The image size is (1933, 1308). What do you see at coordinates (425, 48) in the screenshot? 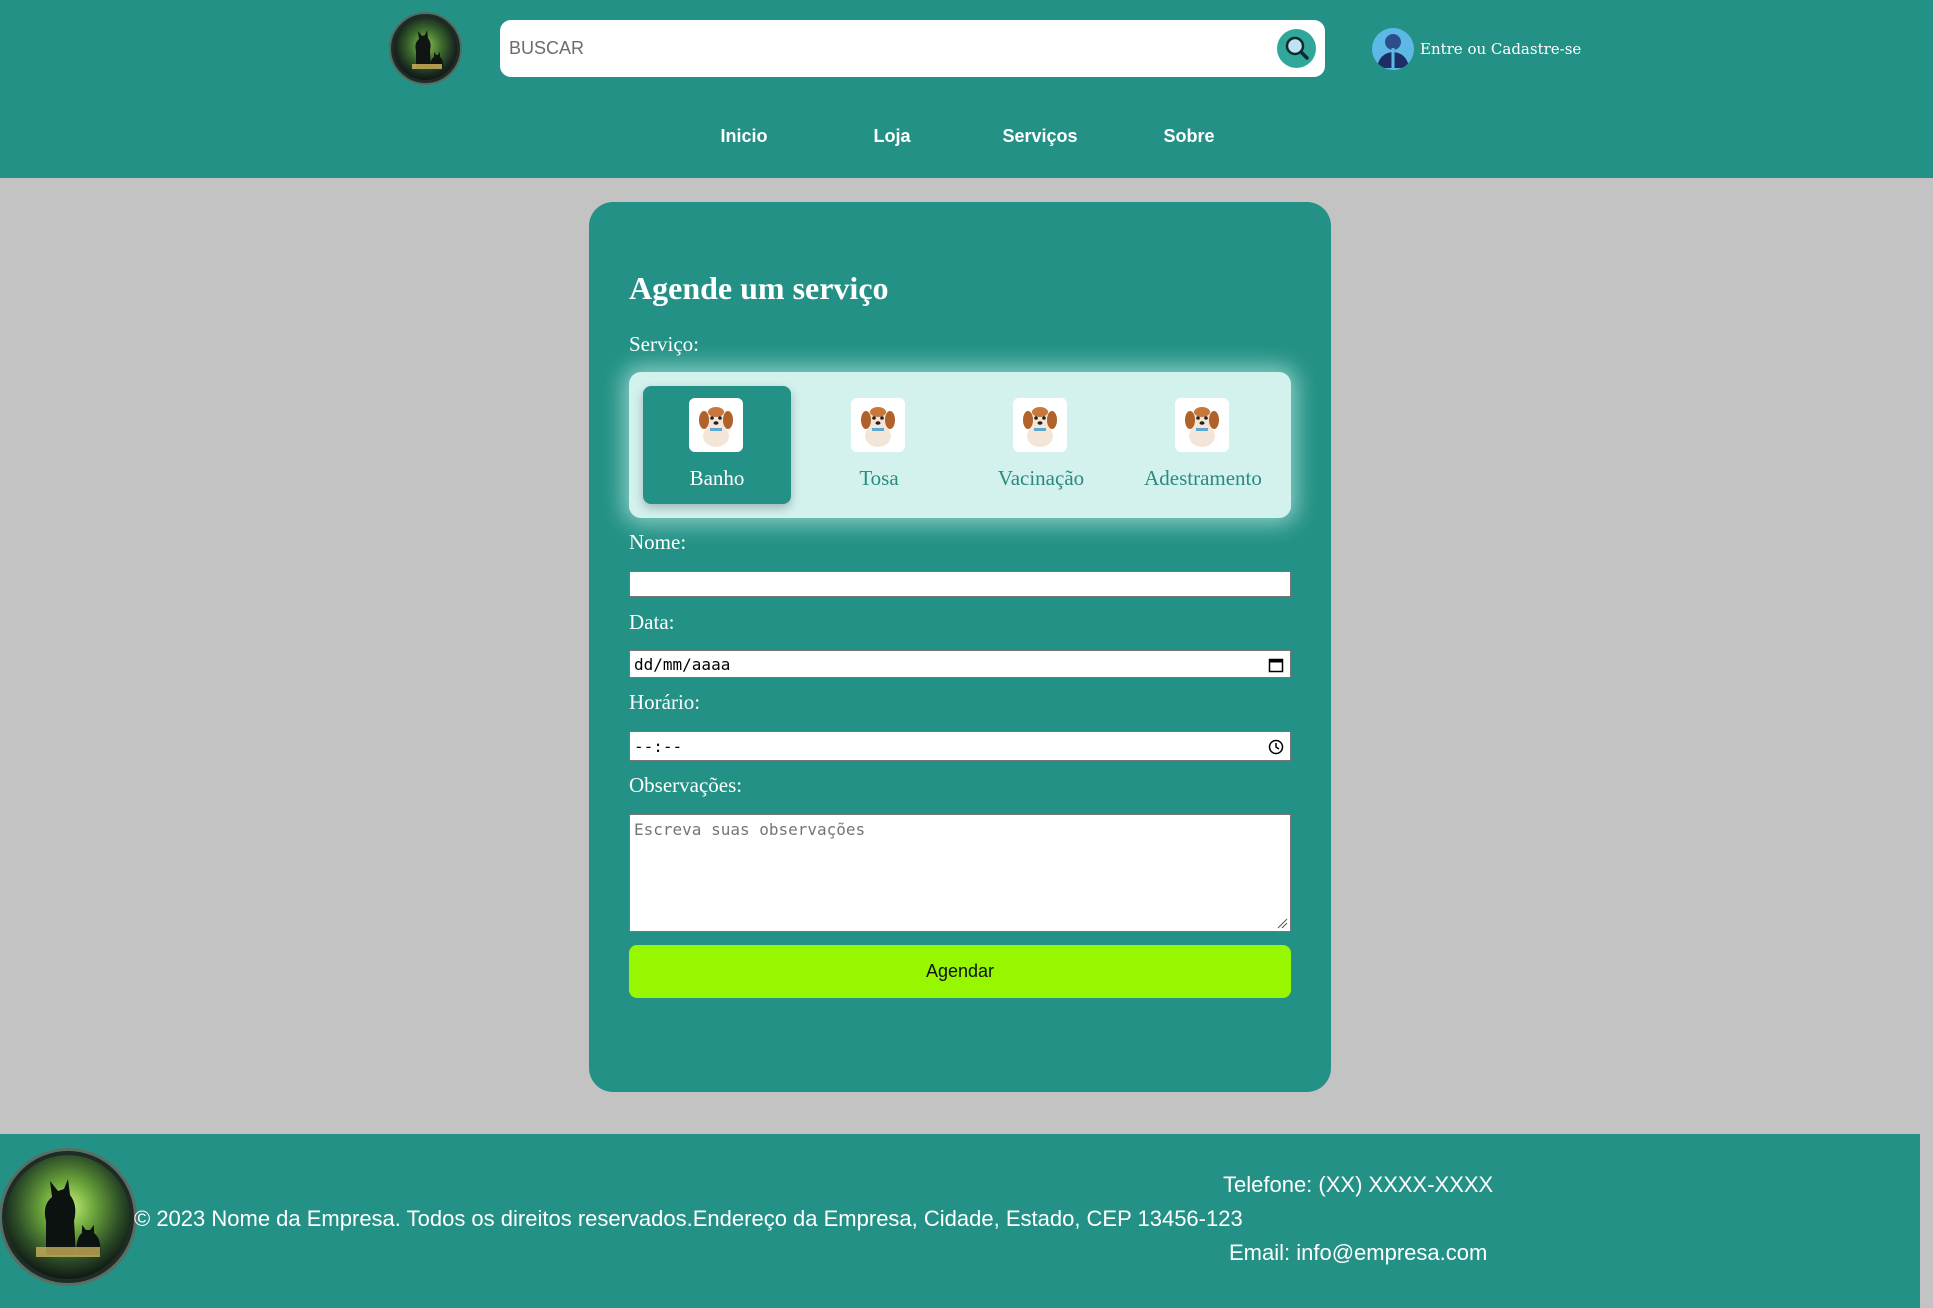
I see `brand-logo` at bounding box center [425, 48].